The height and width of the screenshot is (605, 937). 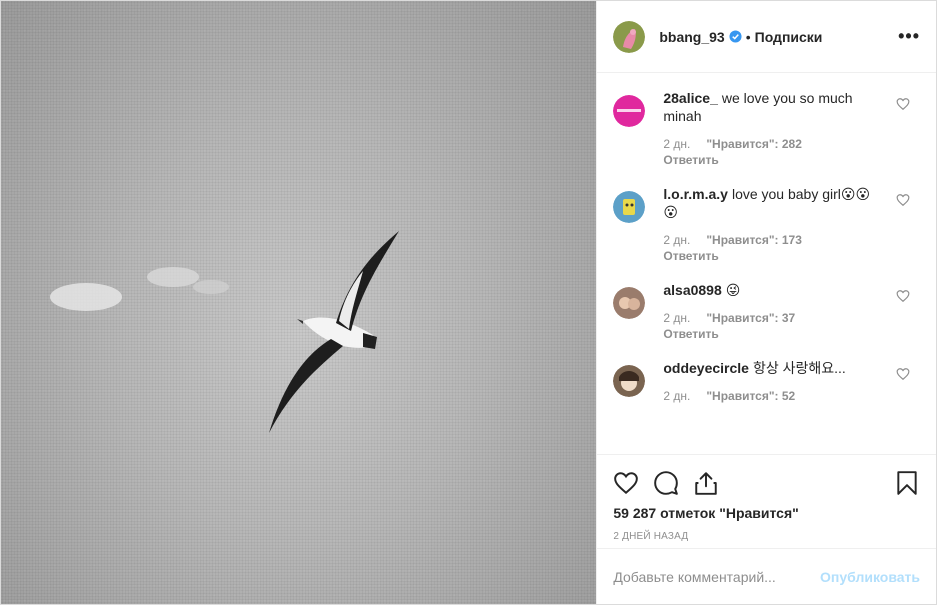 What do you see at coordinates (666, 483) in the screenshot?
I see `comment-bubble-icon` at bounding box center [666, 483].